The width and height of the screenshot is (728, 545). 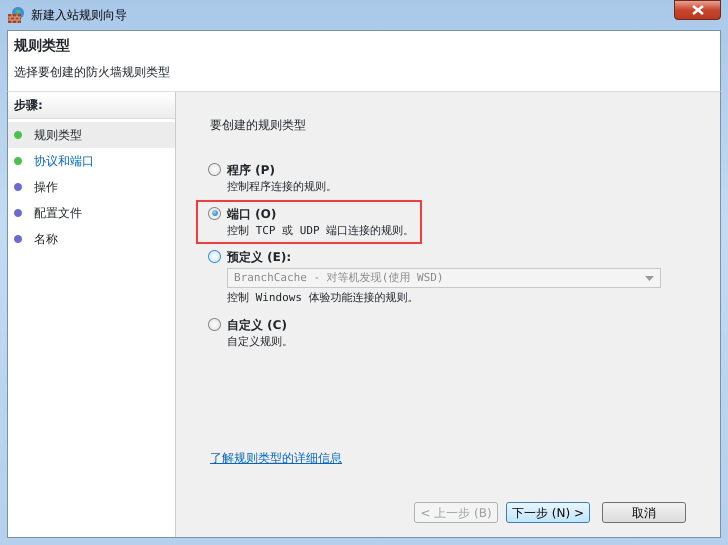 I want to click on page-title: 规则类型, so click(x=42, y=46).